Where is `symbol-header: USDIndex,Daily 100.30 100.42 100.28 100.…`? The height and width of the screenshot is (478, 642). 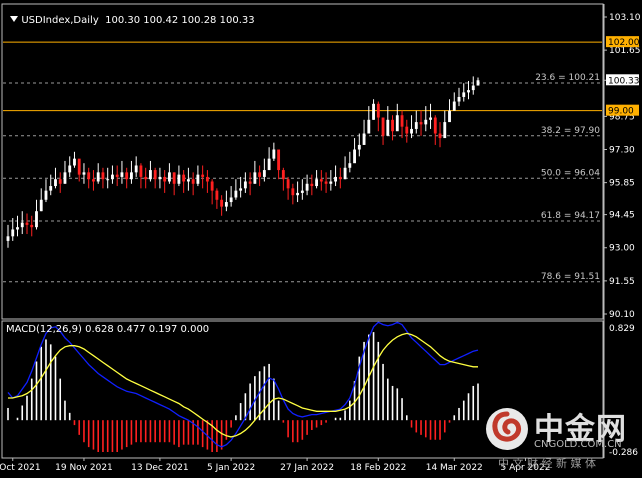
symbol-header: USDIndex,Daily 100.30 100.42 100.28 100.… is located at coordinates (129, 15).